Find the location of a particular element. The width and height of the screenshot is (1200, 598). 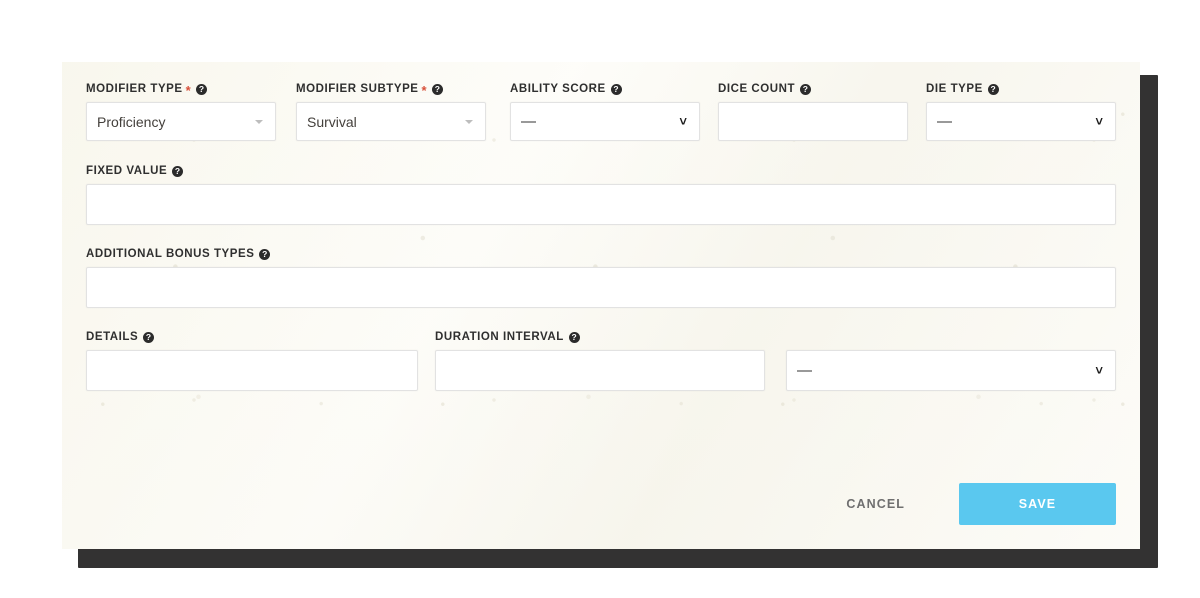

label-duration-interval: DURATION INTERVAL ? is located at coordinates (600, 337).